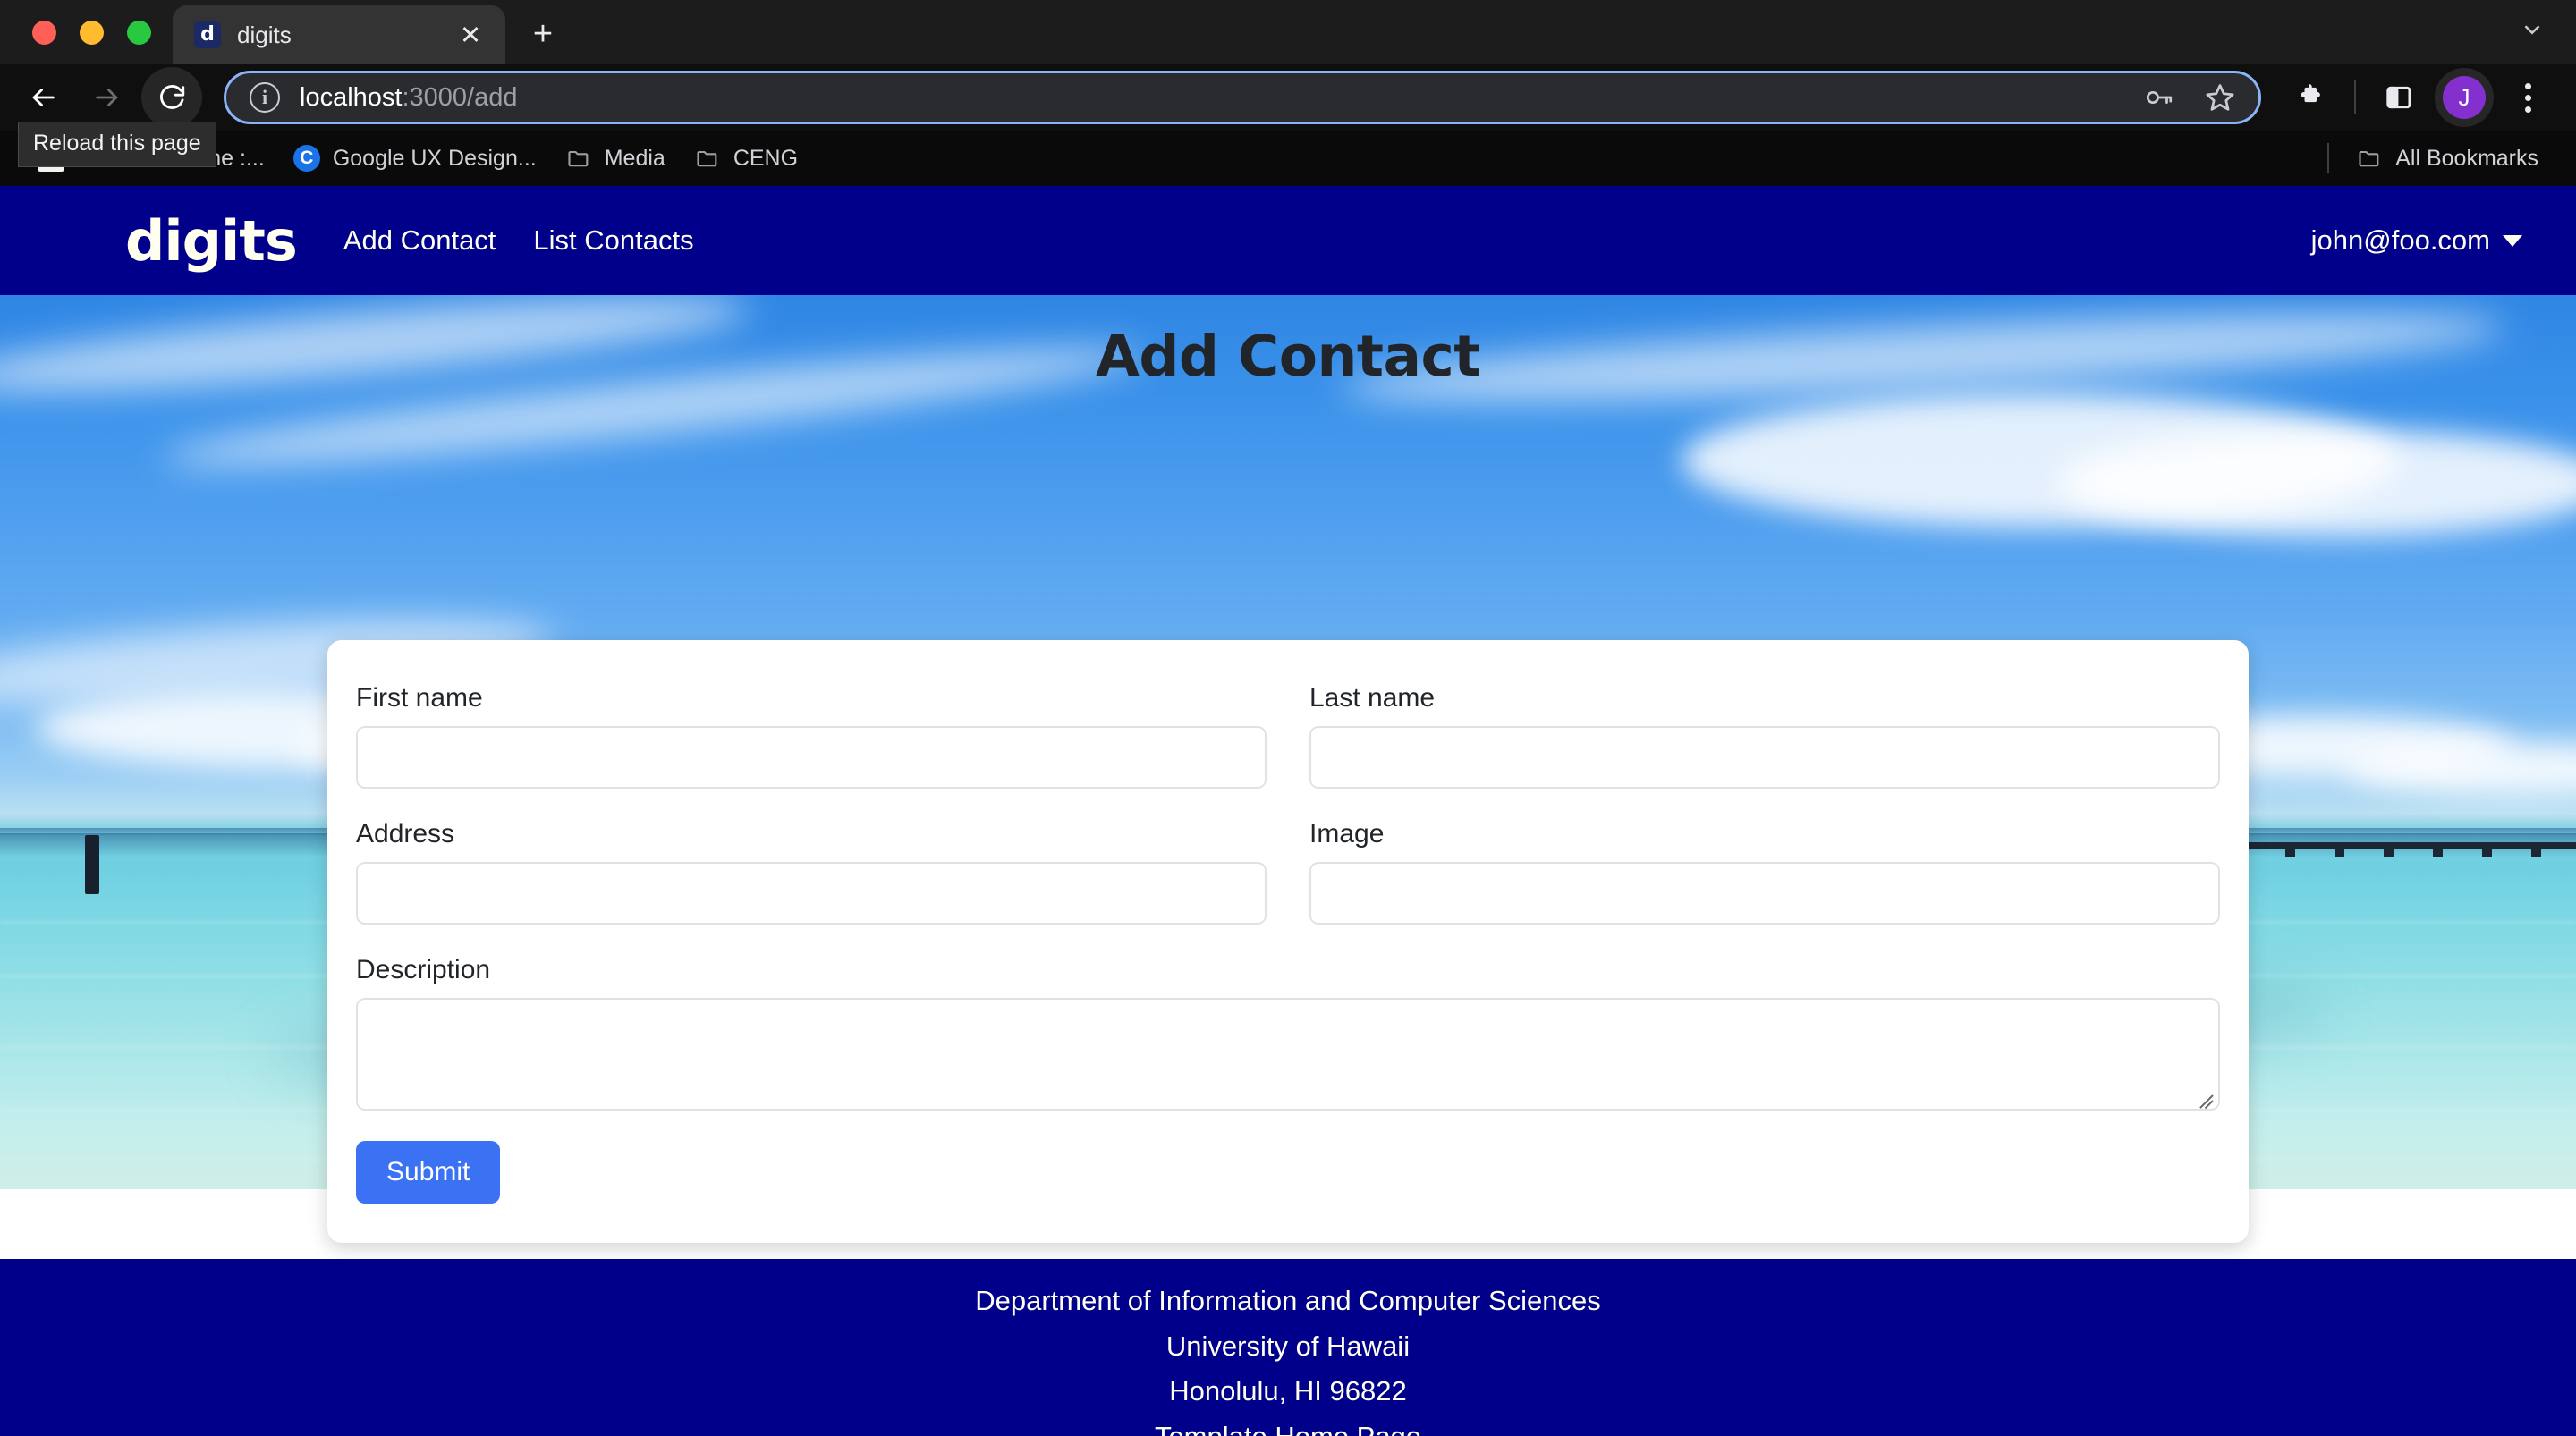 The image size is (2576, 1436). Describe the element at coordinates (1347, 834) in the screenshot. I see `image-label: Image` at that location.